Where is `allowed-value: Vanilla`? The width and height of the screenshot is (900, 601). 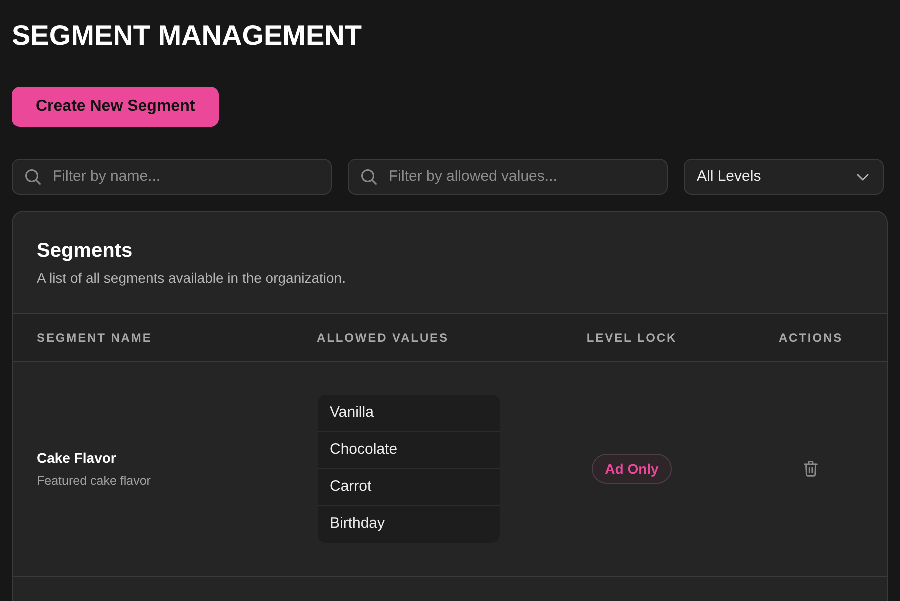 allowed-value: Vanilla is located at coordinates (409, 413).